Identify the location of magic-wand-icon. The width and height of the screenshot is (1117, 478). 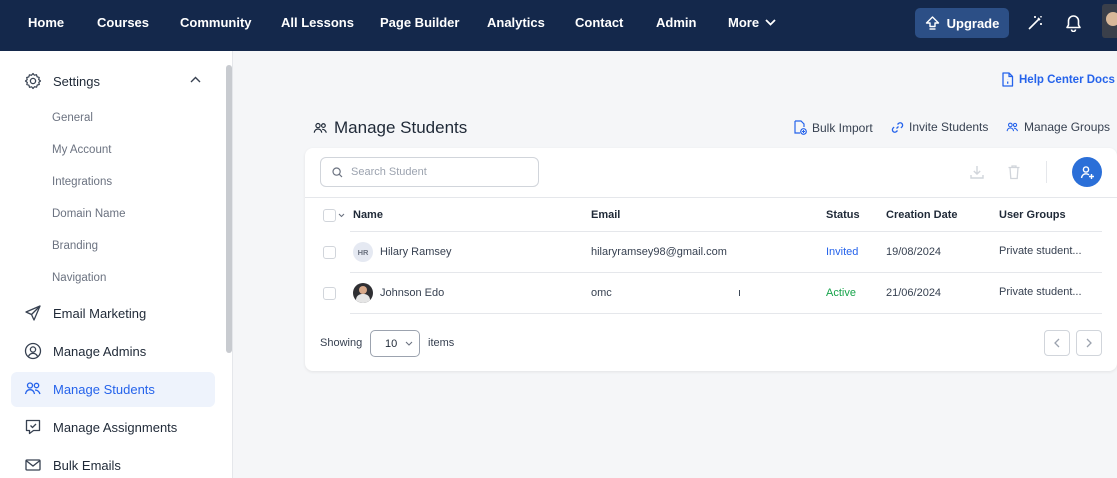
(1035, 23).